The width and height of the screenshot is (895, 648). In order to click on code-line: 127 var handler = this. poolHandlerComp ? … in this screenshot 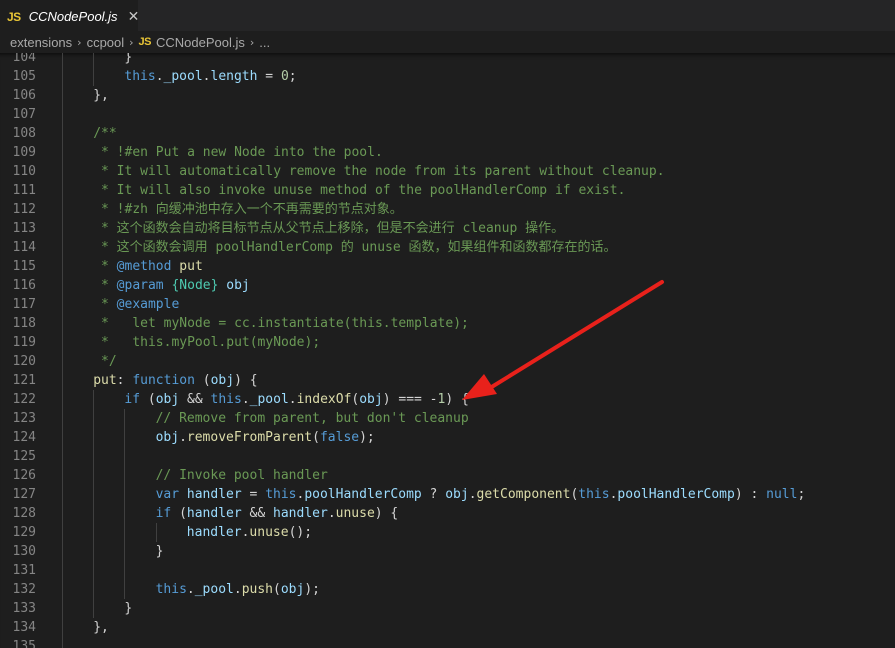, I will do `click(447, 494)`.